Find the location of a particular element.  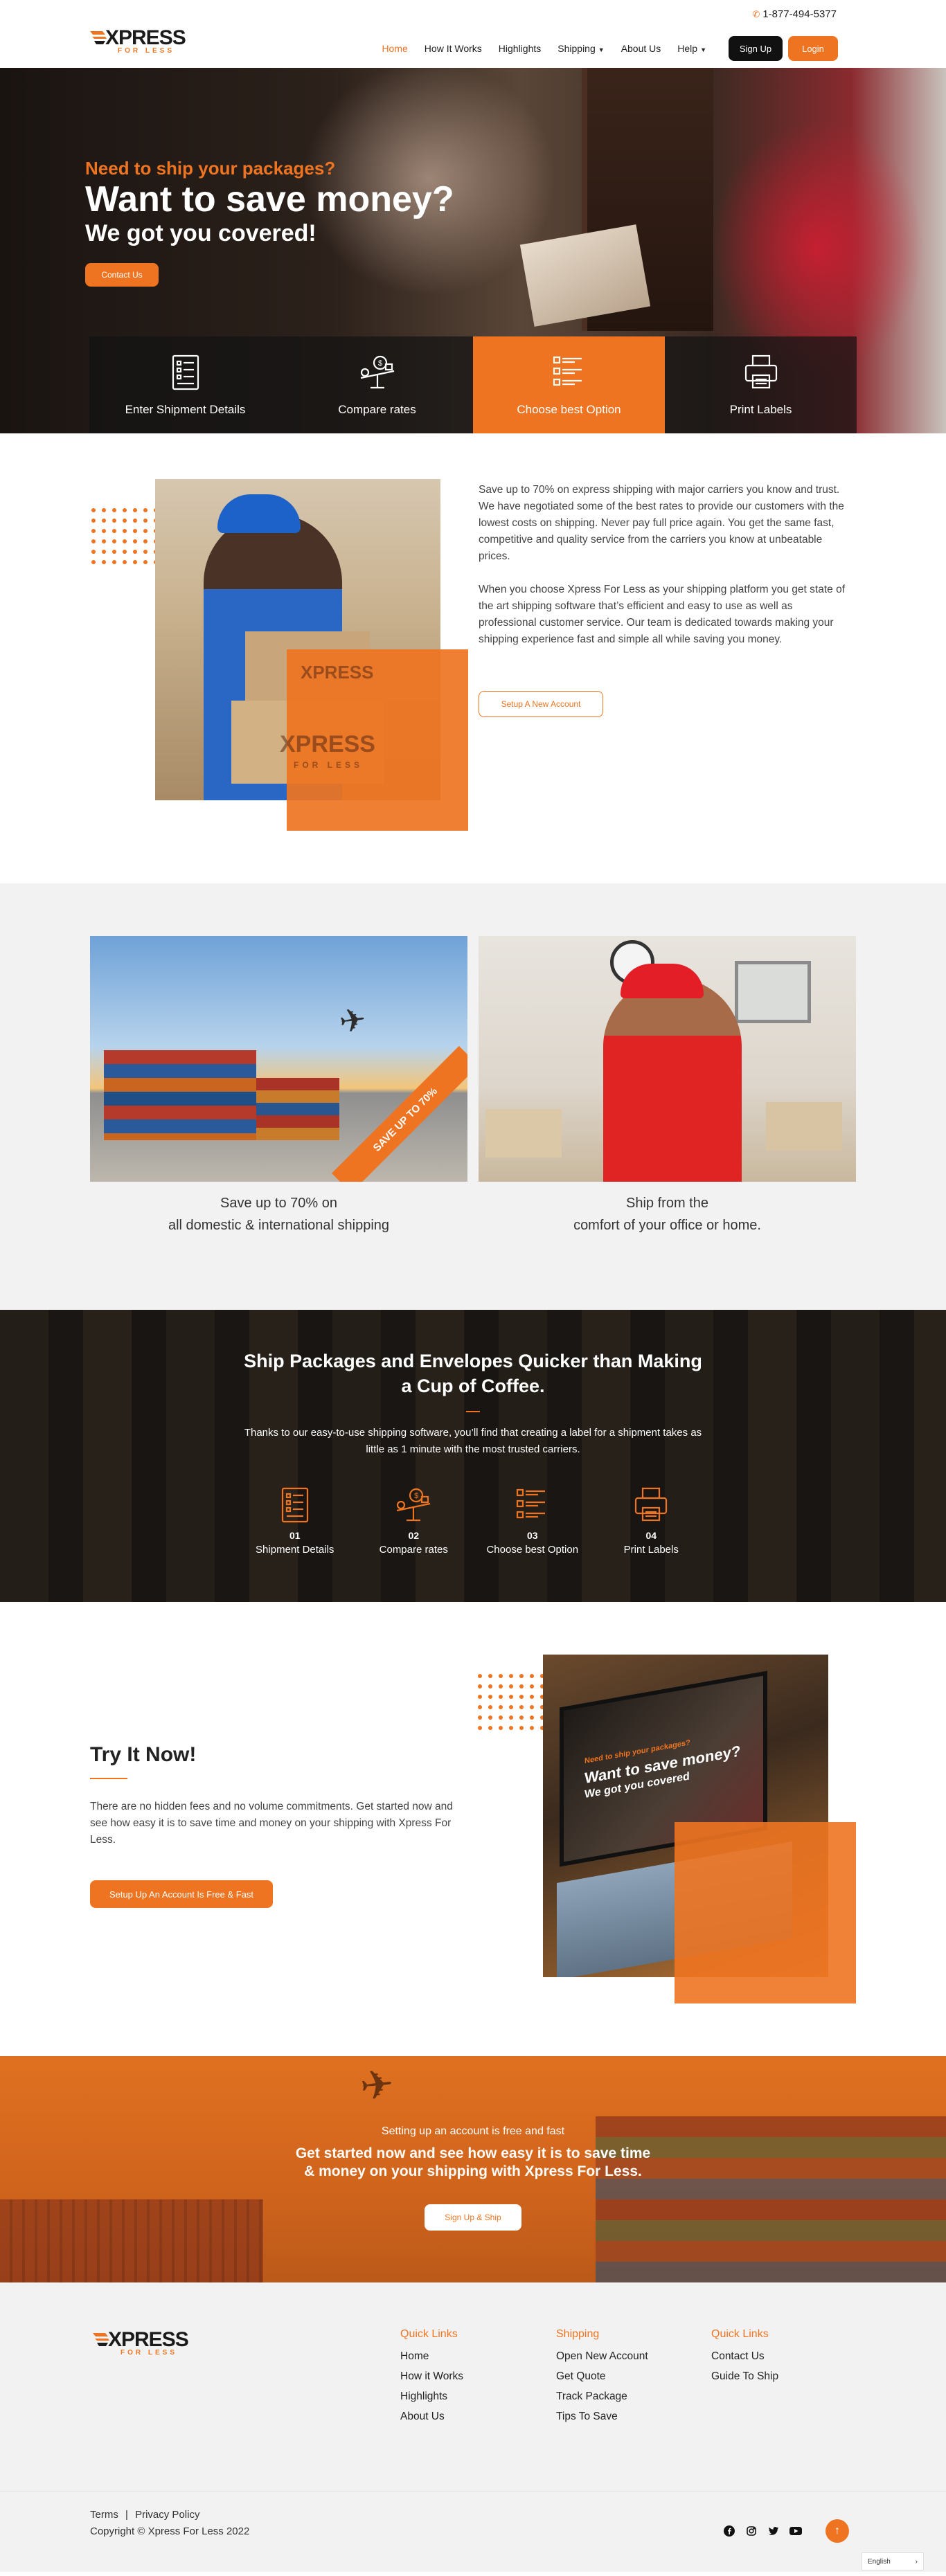

box-brand-print-tagline: FOR LESS is located at coordinates (329, 765).